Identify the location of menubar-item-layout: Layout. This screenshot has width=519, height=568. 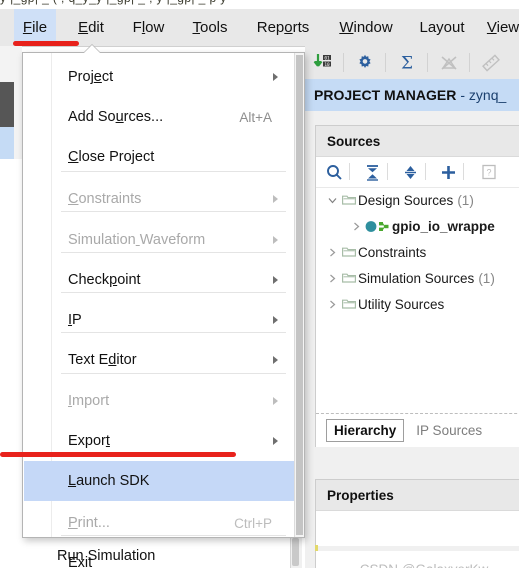
(442, 27).